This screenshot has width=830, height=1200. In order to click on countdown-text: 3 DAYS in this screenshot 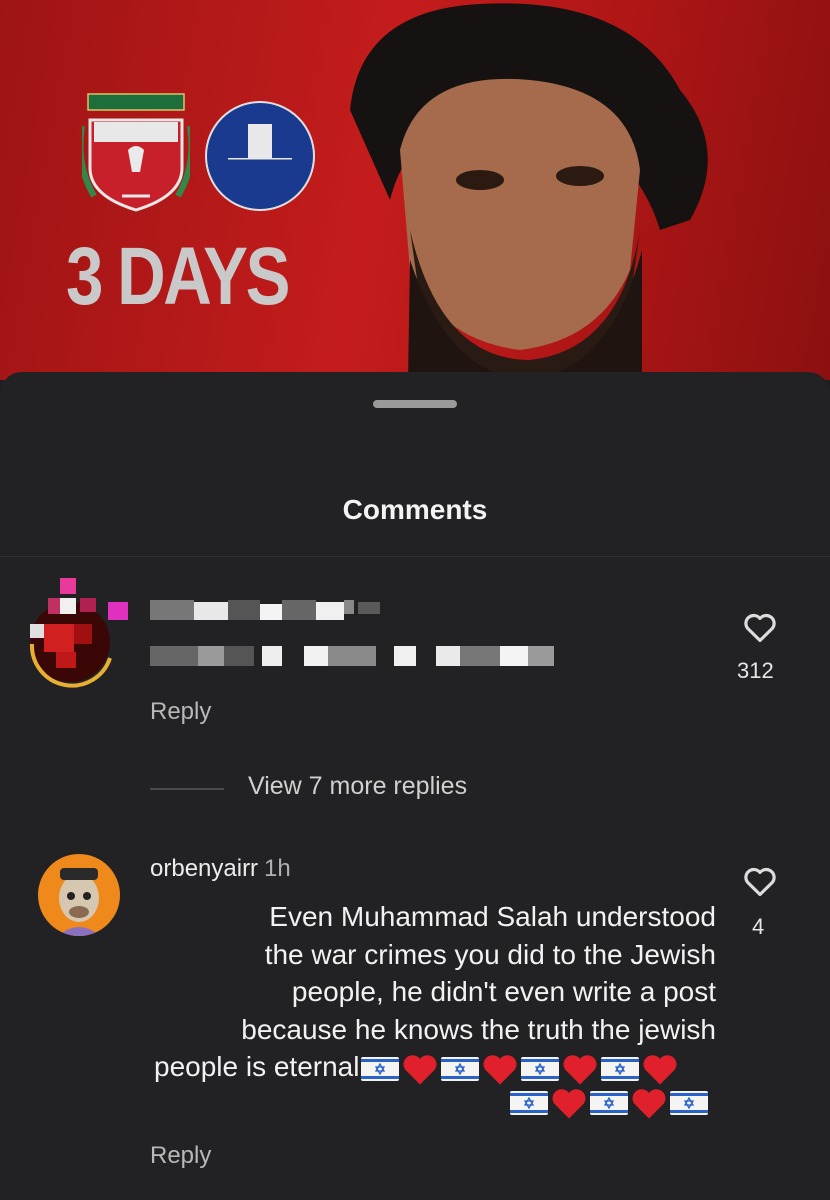, I will do `click(178, 276)`.